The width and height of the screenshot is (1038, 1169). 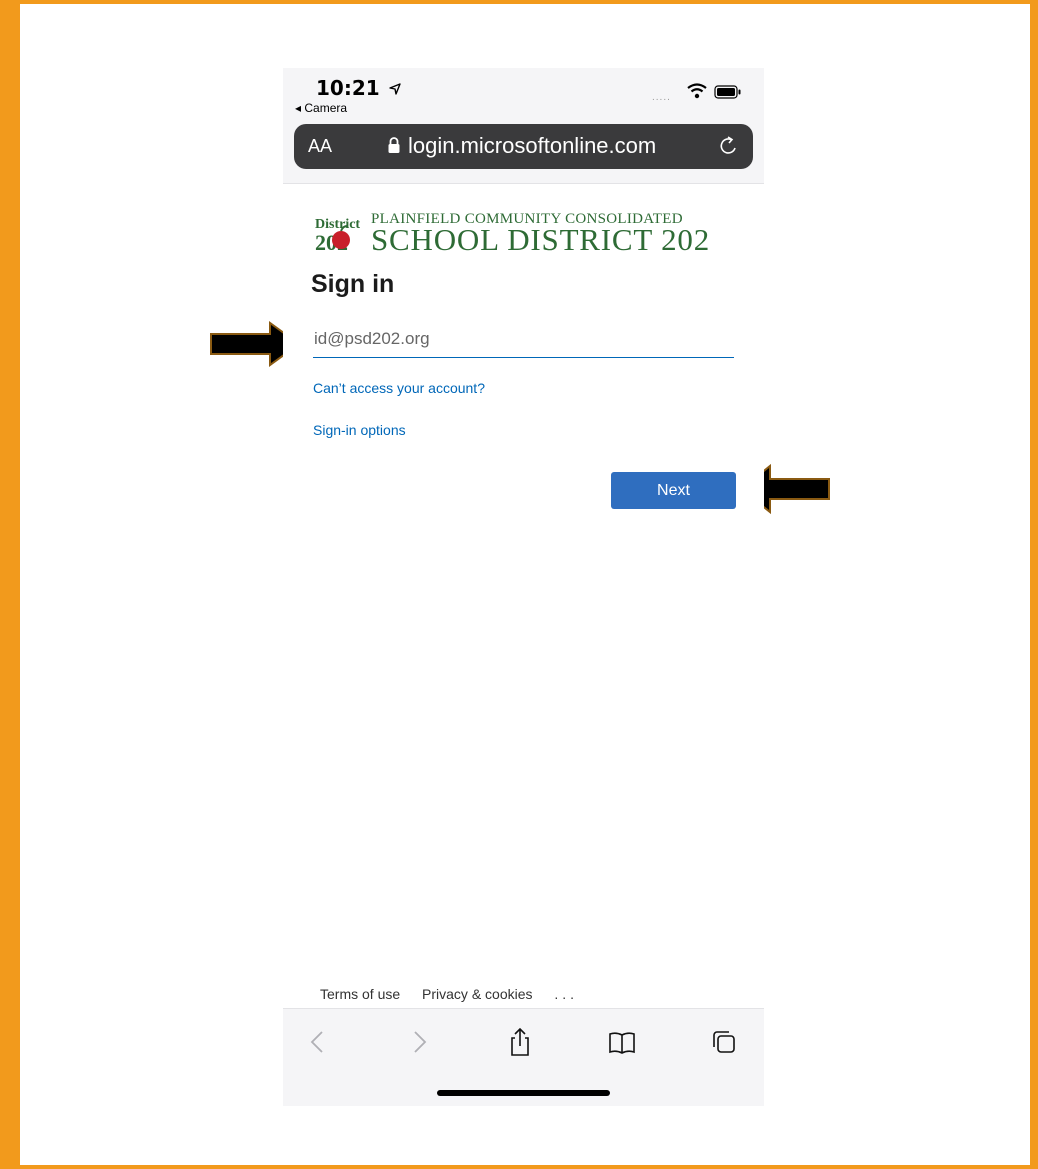 I want to click on text-size-button: AA, so click(x=320, y=146).